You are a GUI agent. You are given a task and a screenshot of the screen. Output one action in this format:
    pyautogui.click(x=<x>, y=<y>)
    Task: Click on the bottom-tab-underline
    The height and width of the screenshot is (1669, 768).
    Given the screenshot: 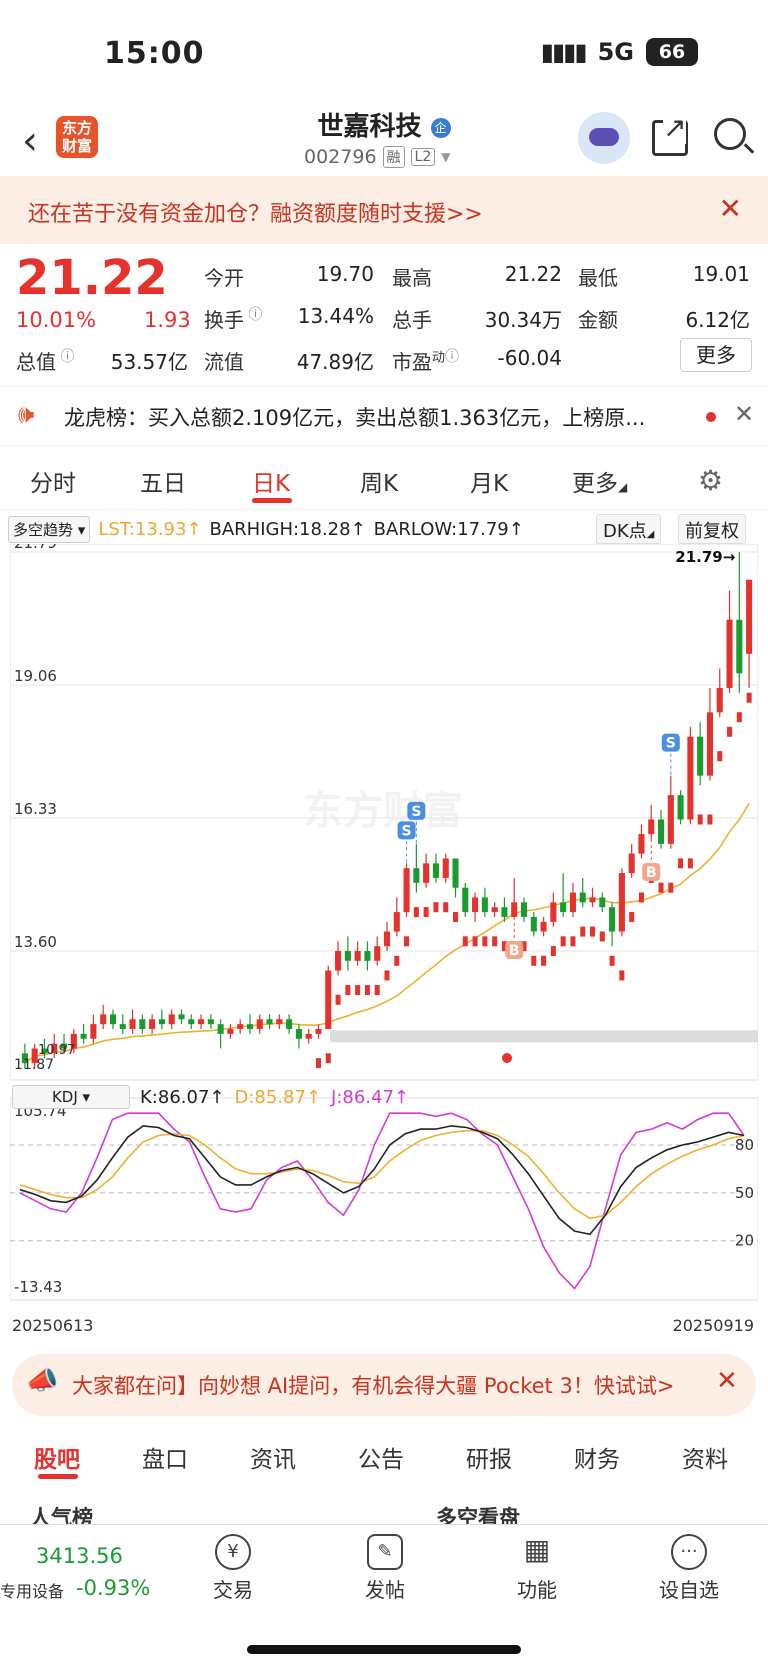 What is the action you would take?
    pyautogui.click(x=58, y=1476)
    